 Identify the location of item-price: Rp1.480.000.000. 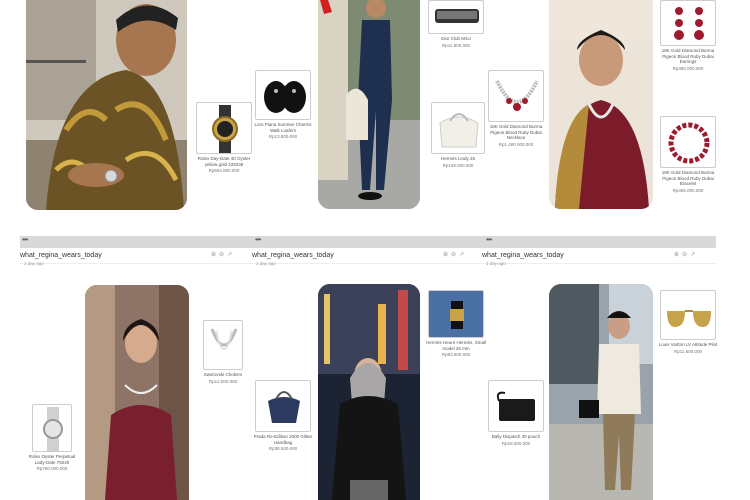
(516, 144).